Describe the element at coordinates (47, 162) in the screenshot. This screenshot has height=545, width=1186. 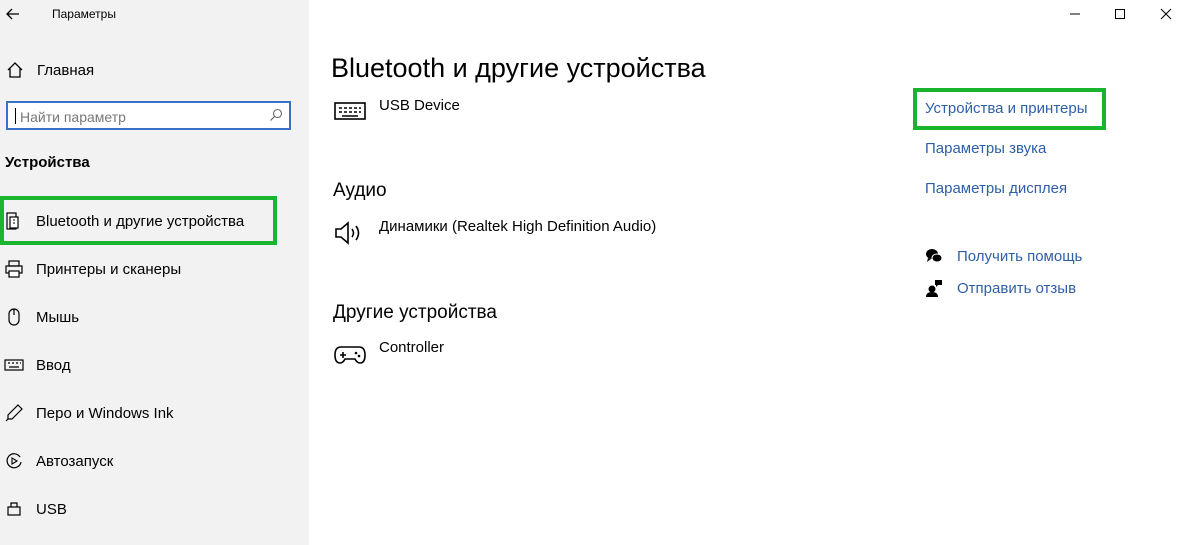
I see `section-title: Устройства` at that location.